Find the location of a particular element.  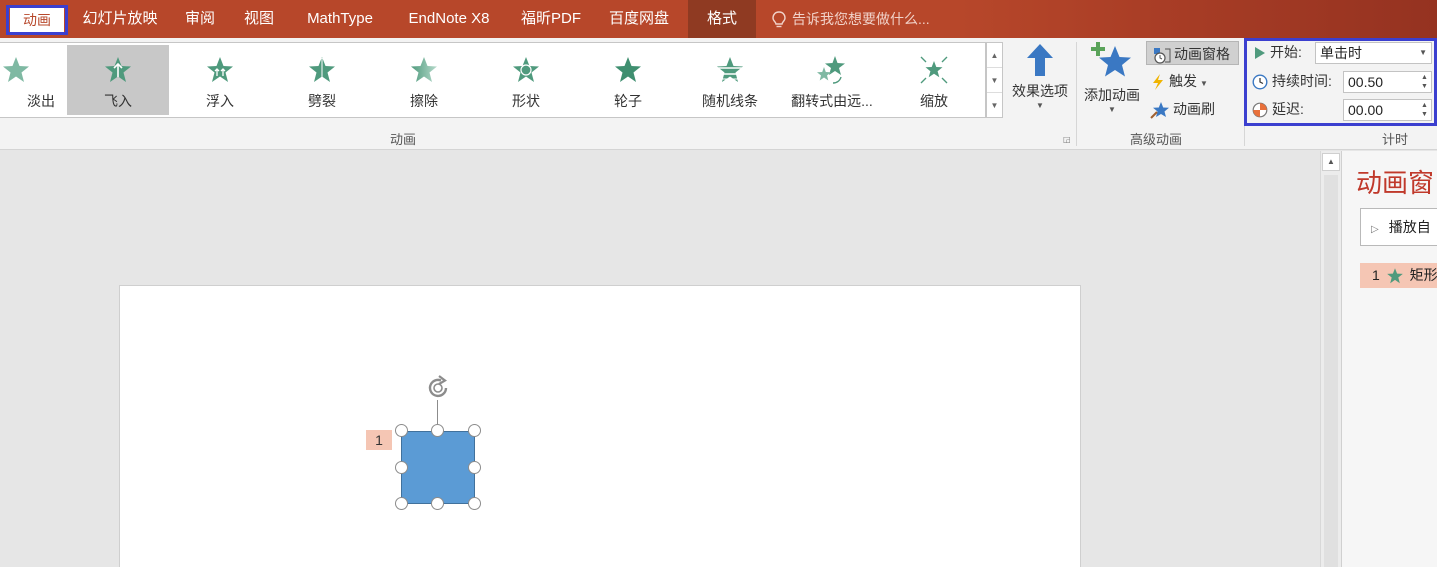

chevron-down-icon: ▼ is located at coordinates (1423, 52).